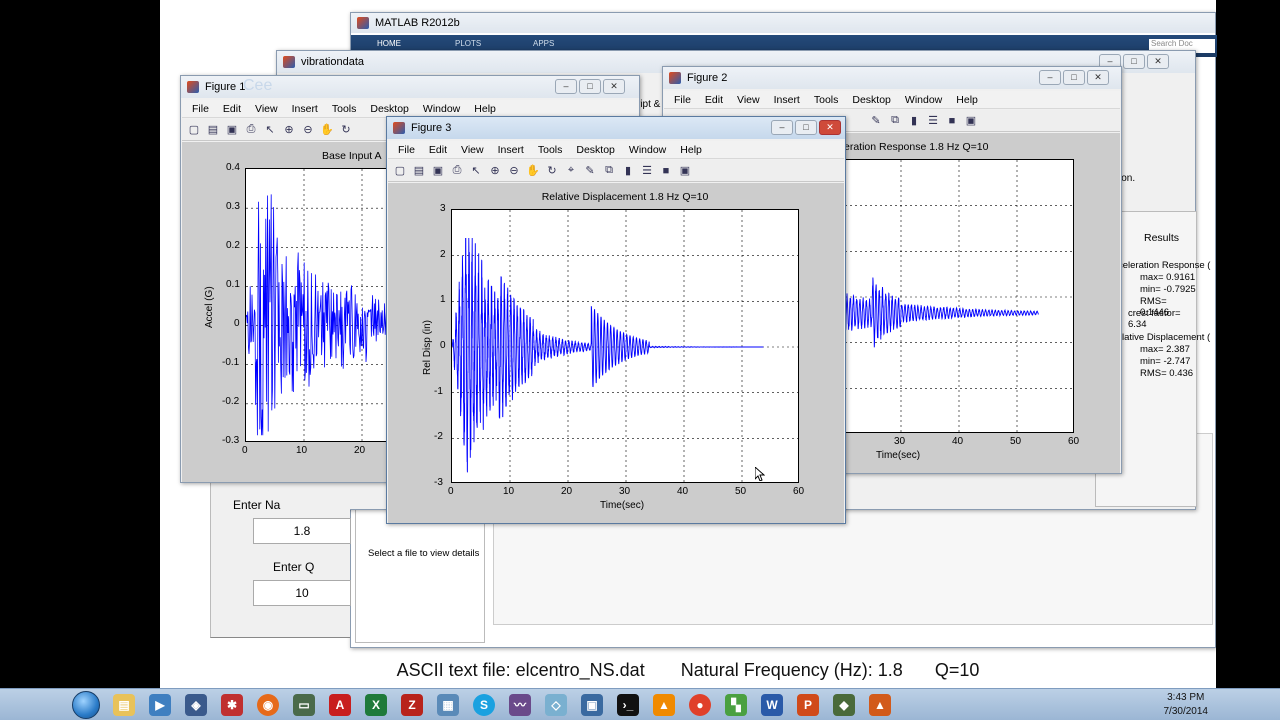 This screenshot has width=1280, height=720. What do you see at coordinates (484, 705) in the screenshot?
I see `skype-icon: S` at bounding box center [484, 705].